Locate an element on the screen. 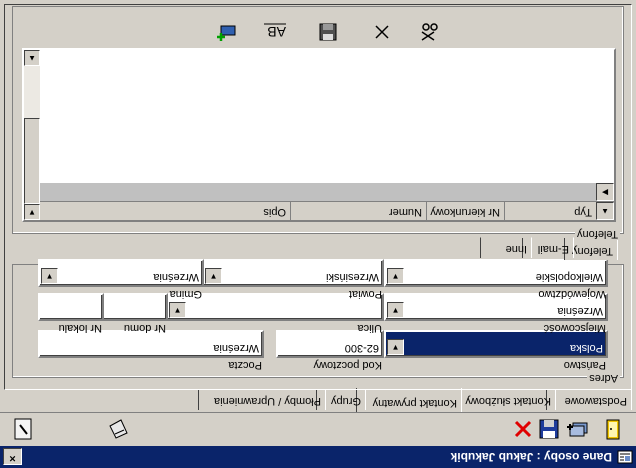 The image size is (636, 468). grid-header: ▲ Typ Nr kierunkowy Numer Opis is located at coordinates (327, 210).